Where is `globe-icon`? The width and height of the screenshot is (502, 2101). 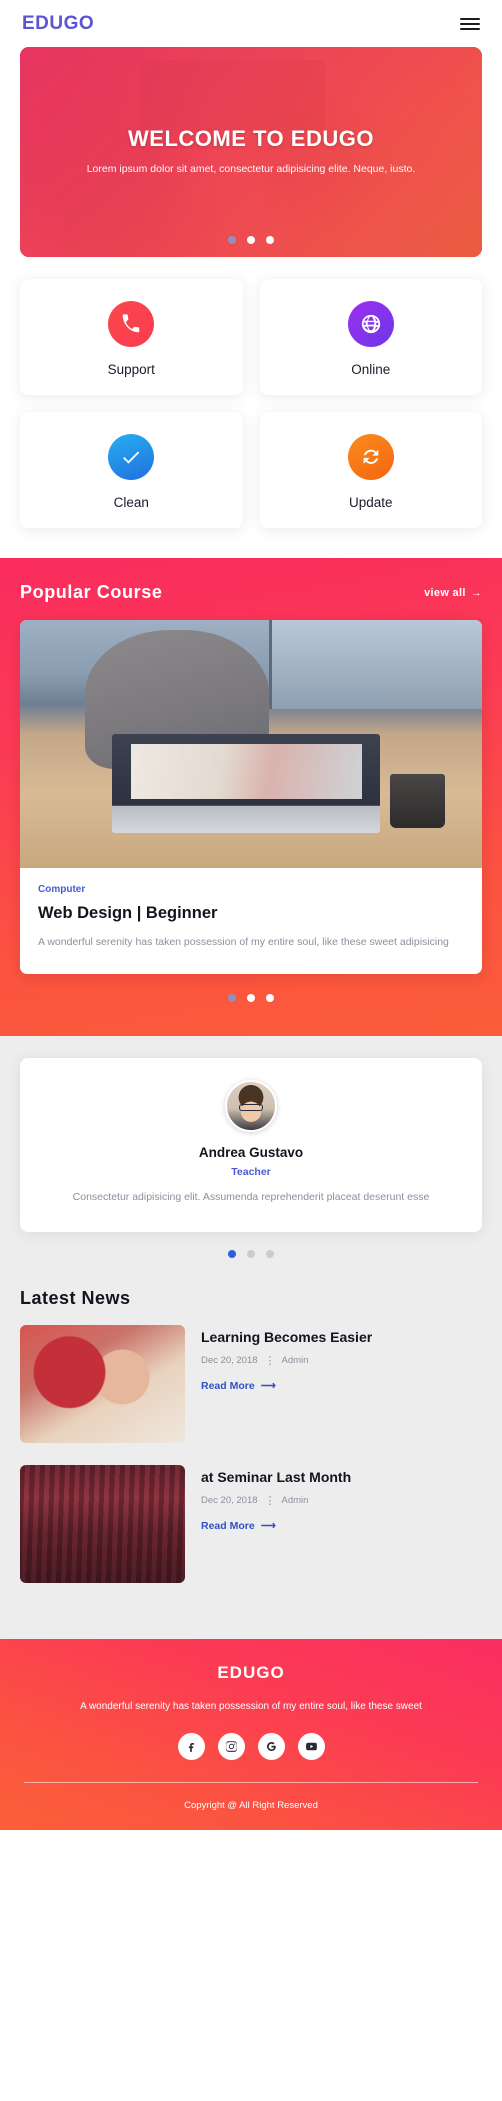
globe-icon is located at coordinates (370, 324).